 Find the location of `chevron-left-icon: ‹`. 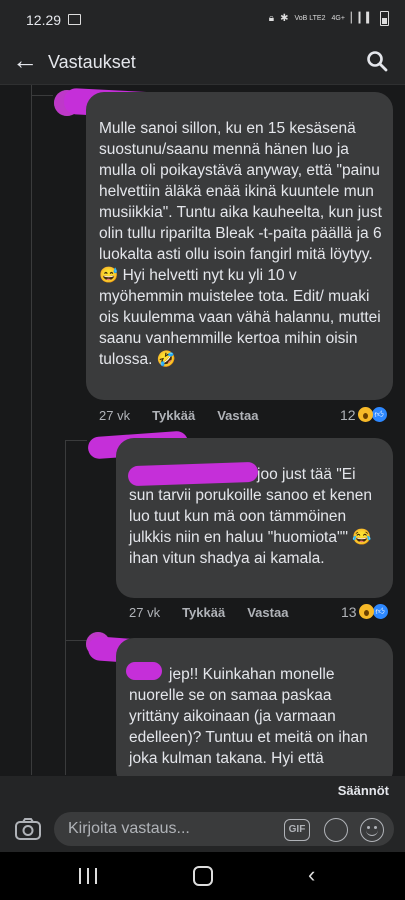

chevron-left-icon: ‹ is located at coordinates (318, 875).